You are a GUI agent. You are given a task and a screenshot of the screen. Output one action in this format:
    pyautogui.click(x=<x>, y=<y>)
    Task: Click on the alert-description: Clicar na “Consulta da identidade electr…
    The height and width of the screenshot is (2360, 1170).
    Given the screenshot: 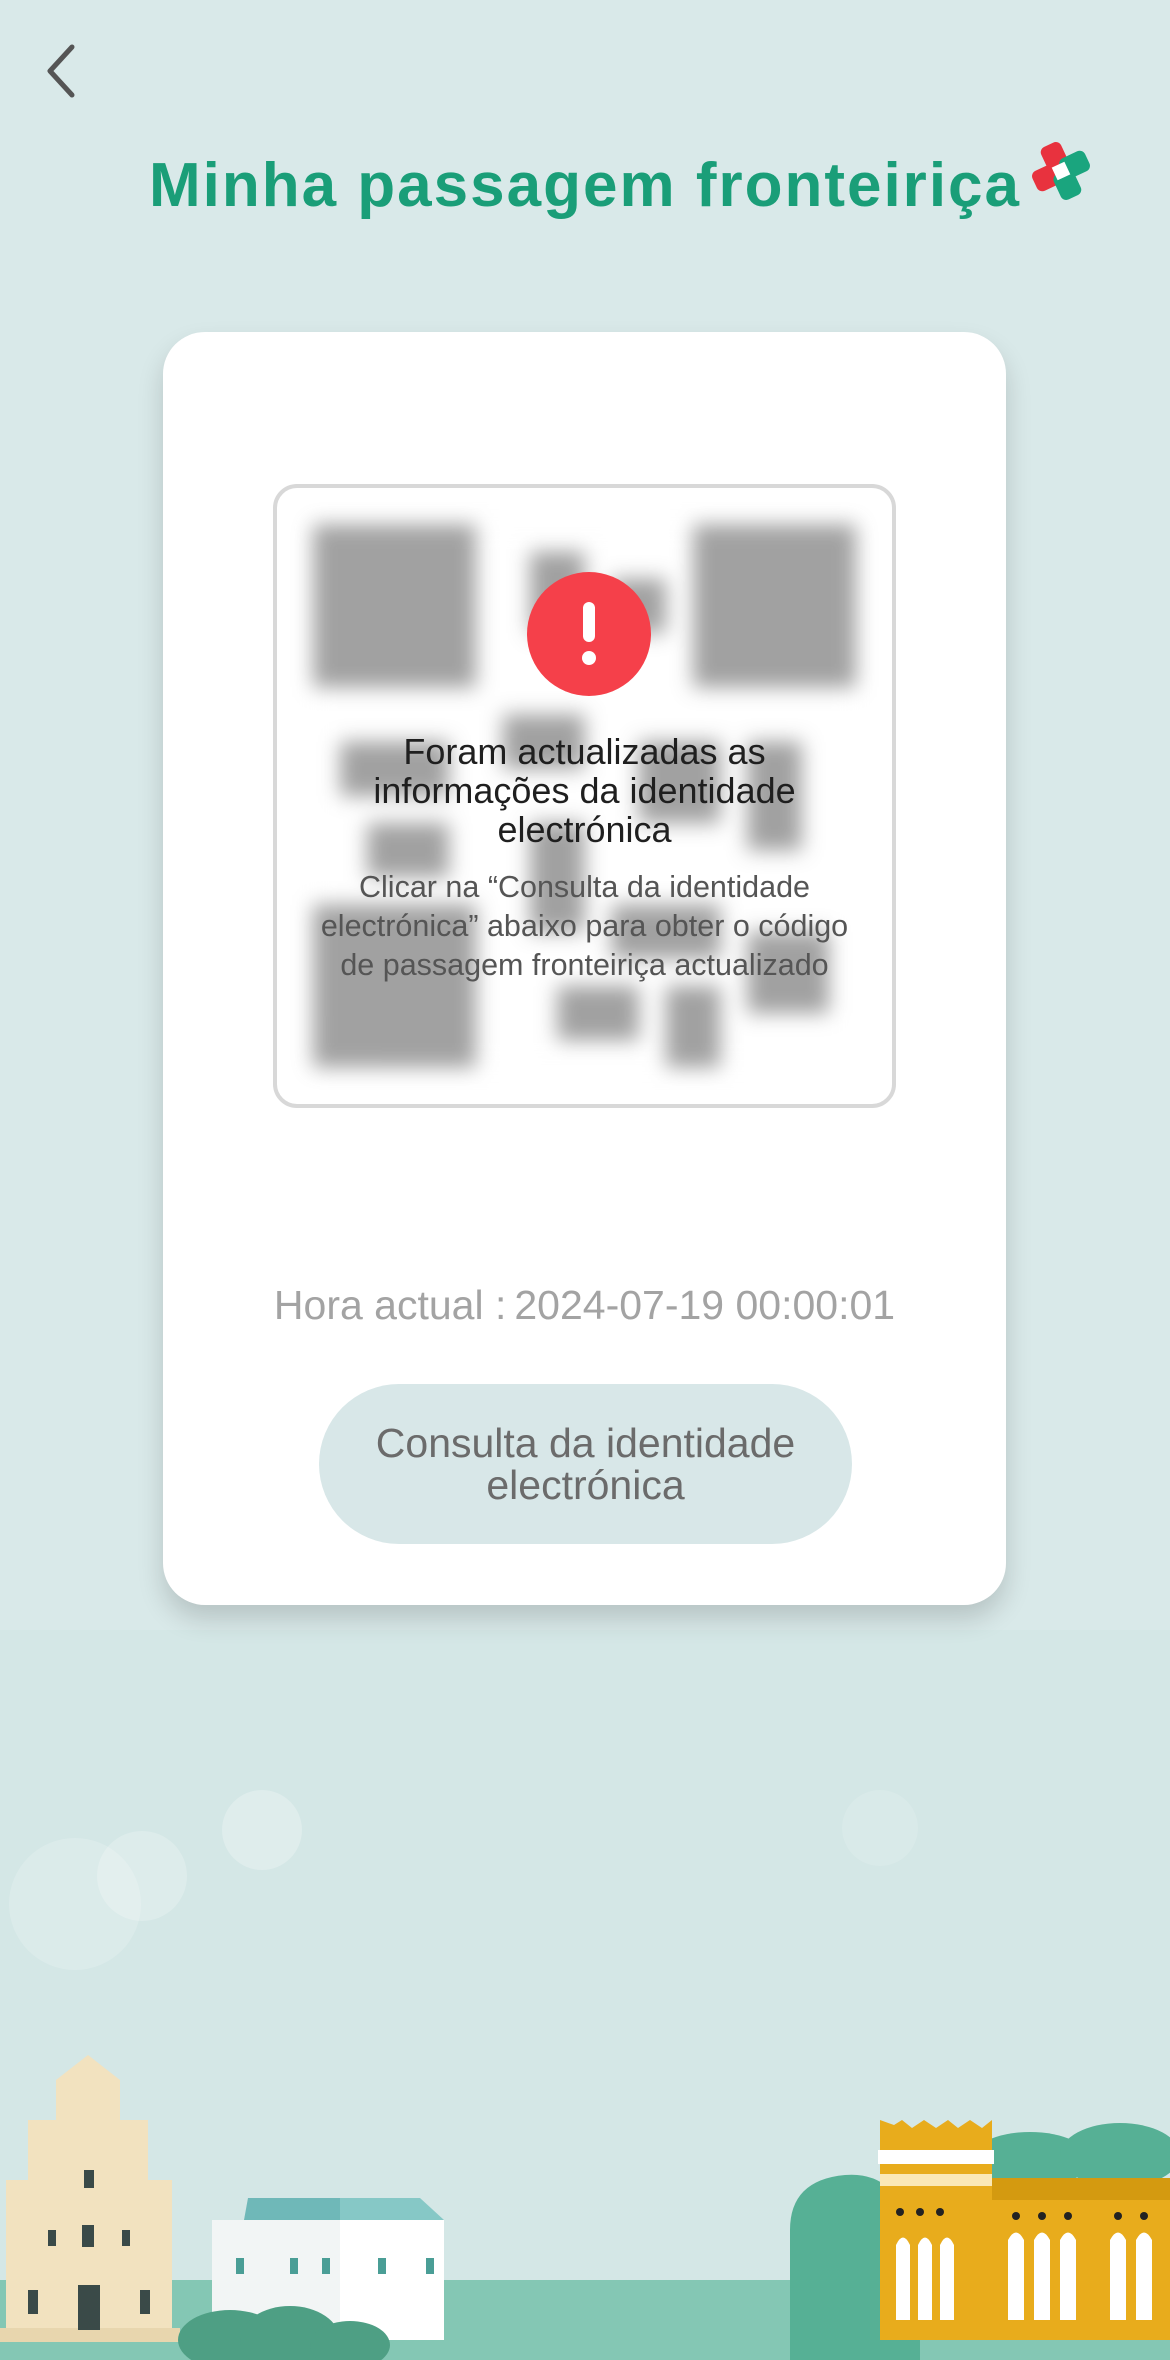 What is the action you would take?
    pyautogui.click(x=584, y=926)
    